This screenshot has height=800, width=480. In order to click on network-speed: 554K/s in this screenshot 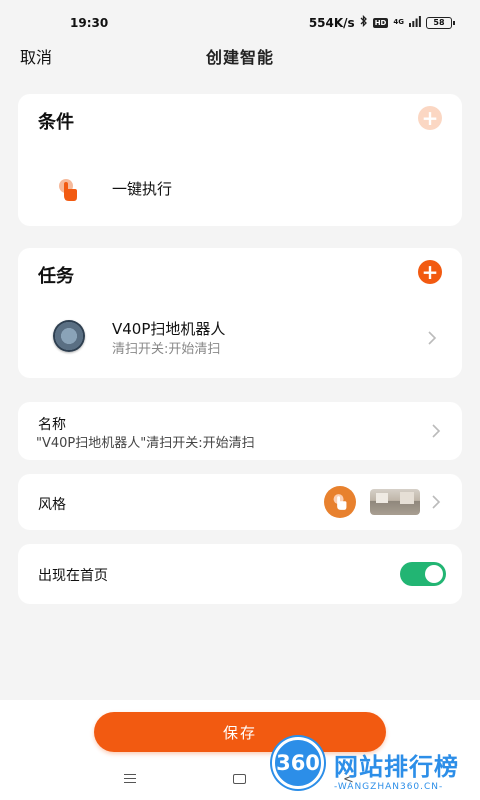, I will do `click(331, 22)`.